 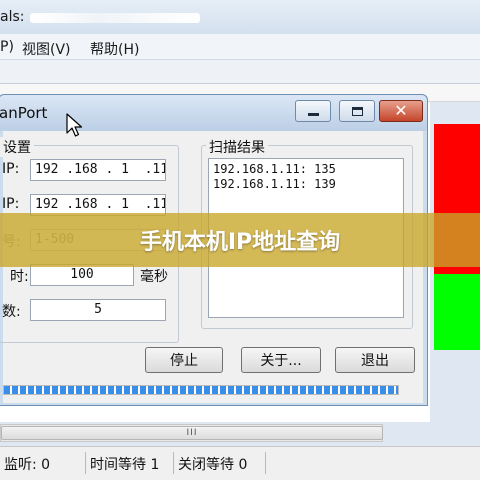 I want to click on timeout-input: 100, so click(x=82, y=275).